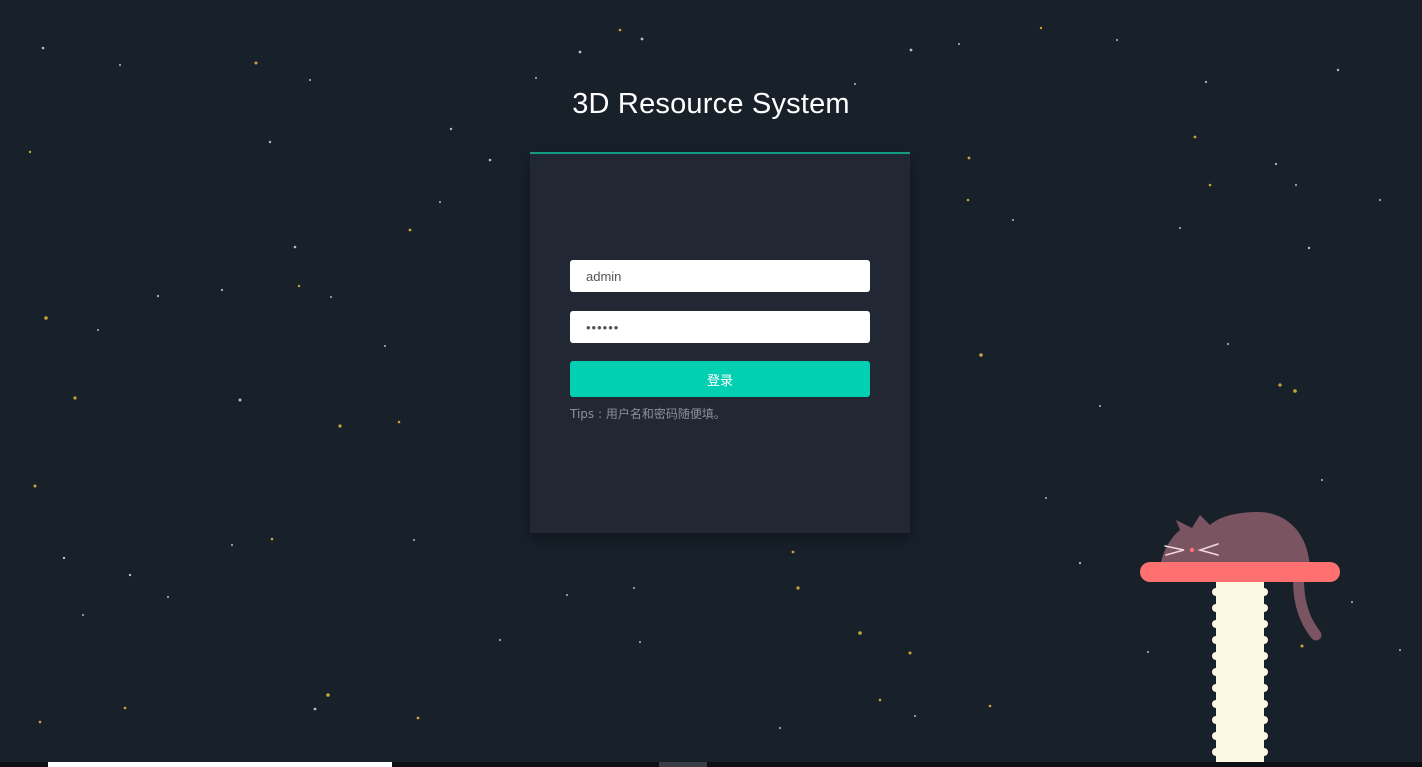 This screenshot has height=767, width=1422. I want to click on password-input, so click(720, 327).